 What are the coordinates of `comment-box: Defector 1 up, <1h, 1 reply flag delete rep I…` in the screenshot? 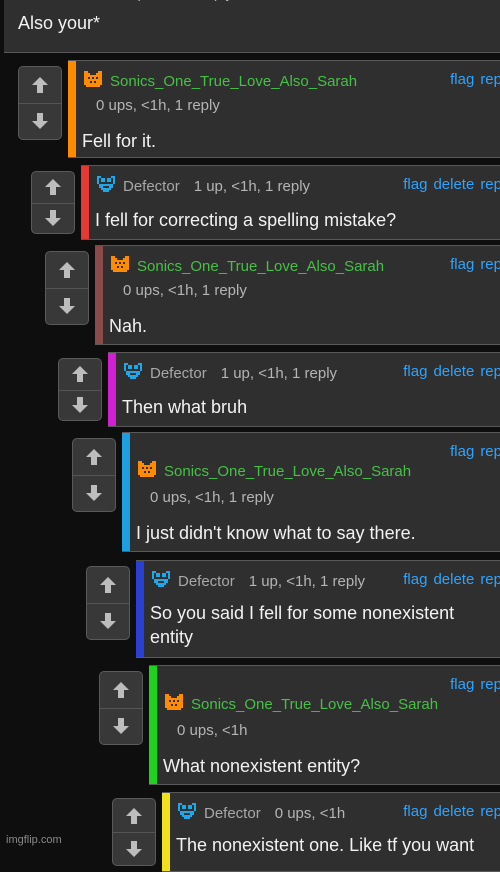 It's located at (290, 202).